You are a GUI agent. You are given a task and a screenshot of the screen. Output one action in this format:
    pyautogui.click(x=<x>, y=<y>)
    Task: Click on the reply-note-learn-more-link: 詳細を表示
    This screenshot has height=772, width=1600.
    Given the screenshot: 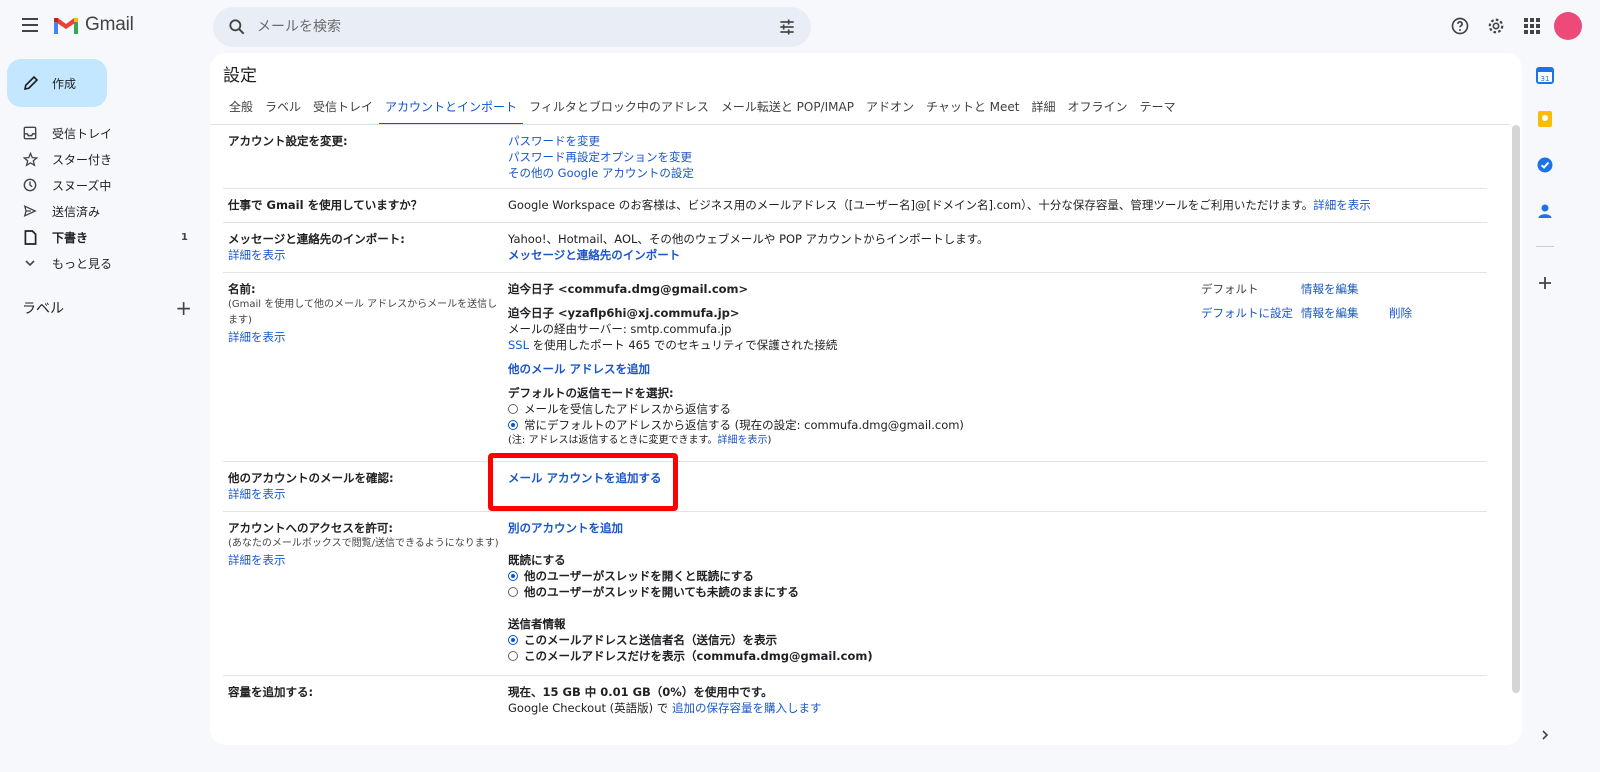 What is the action you would take?
    pyautogui.click(x=742, y=440)
    